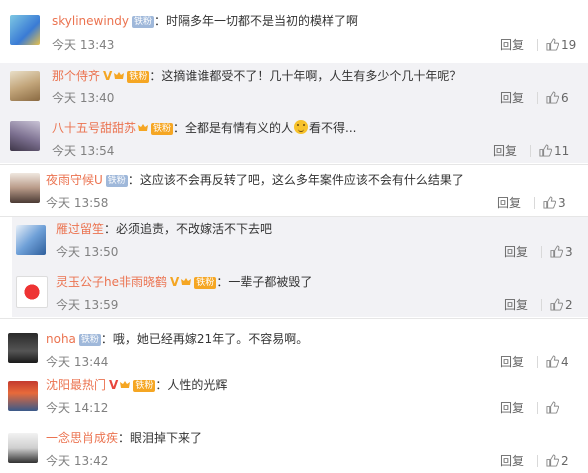 The width and height of the screenshot is (588, 473). I want to click on comment-text: ：这应该不会再反转了吧，这么多年案件应该不会有什么结果了, so click(295, 180).